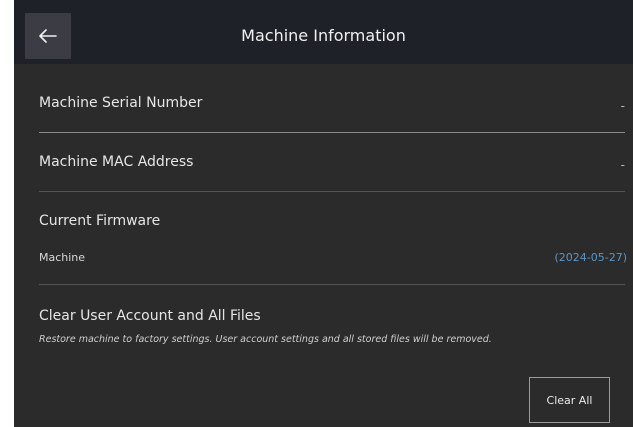 The height and width of the screenshot is (427, 633). I want to click on mac-address-value: -, so click(622, 165).